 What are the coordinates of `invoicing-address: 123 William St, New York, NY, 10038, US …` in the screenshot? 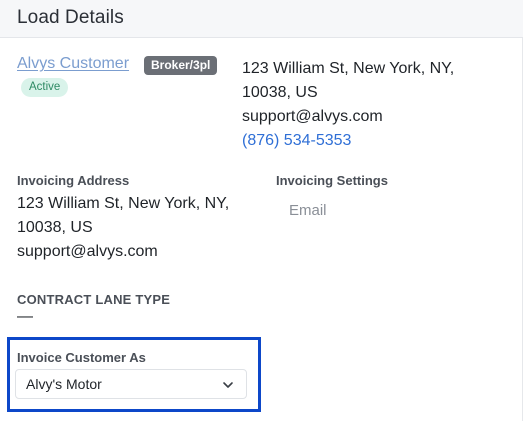 It's located at (123, 228).